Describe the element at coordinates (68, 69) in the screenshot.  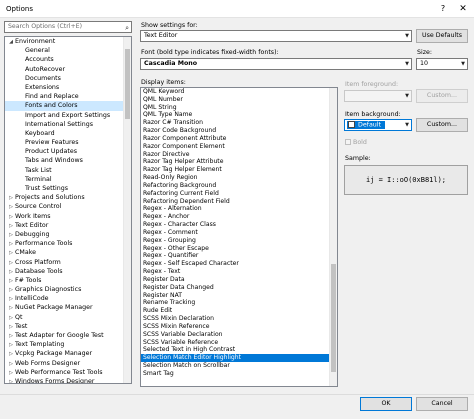
I see `tree-item: AutoRecover` at that location.